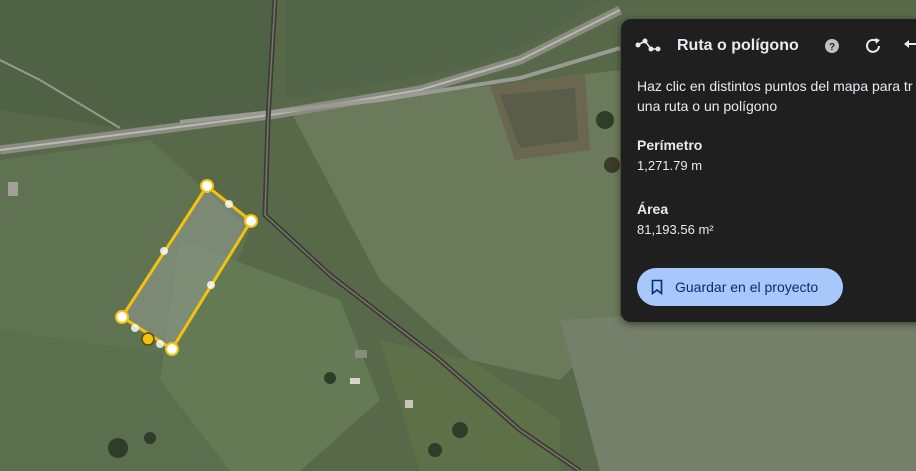 This screenshot has height=471, width=916. I want to click on polygon-vertex-active, so click(148, 339).